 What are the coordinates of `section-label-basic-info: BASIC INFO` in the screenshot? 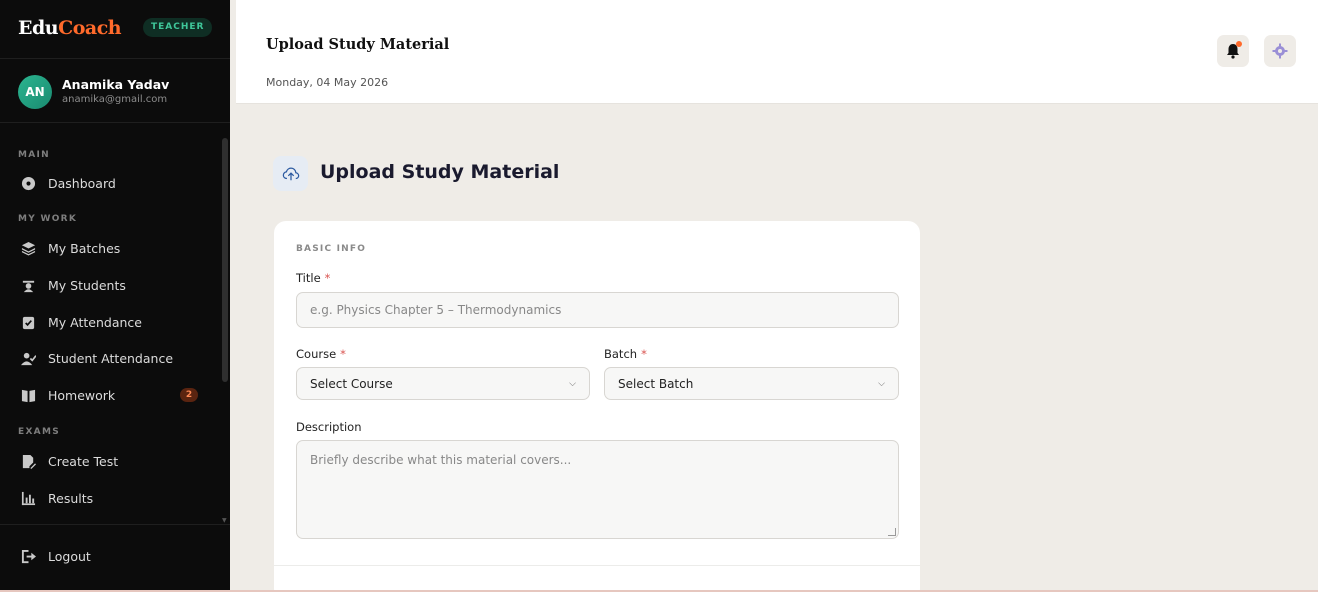 It's located at (331, 249).